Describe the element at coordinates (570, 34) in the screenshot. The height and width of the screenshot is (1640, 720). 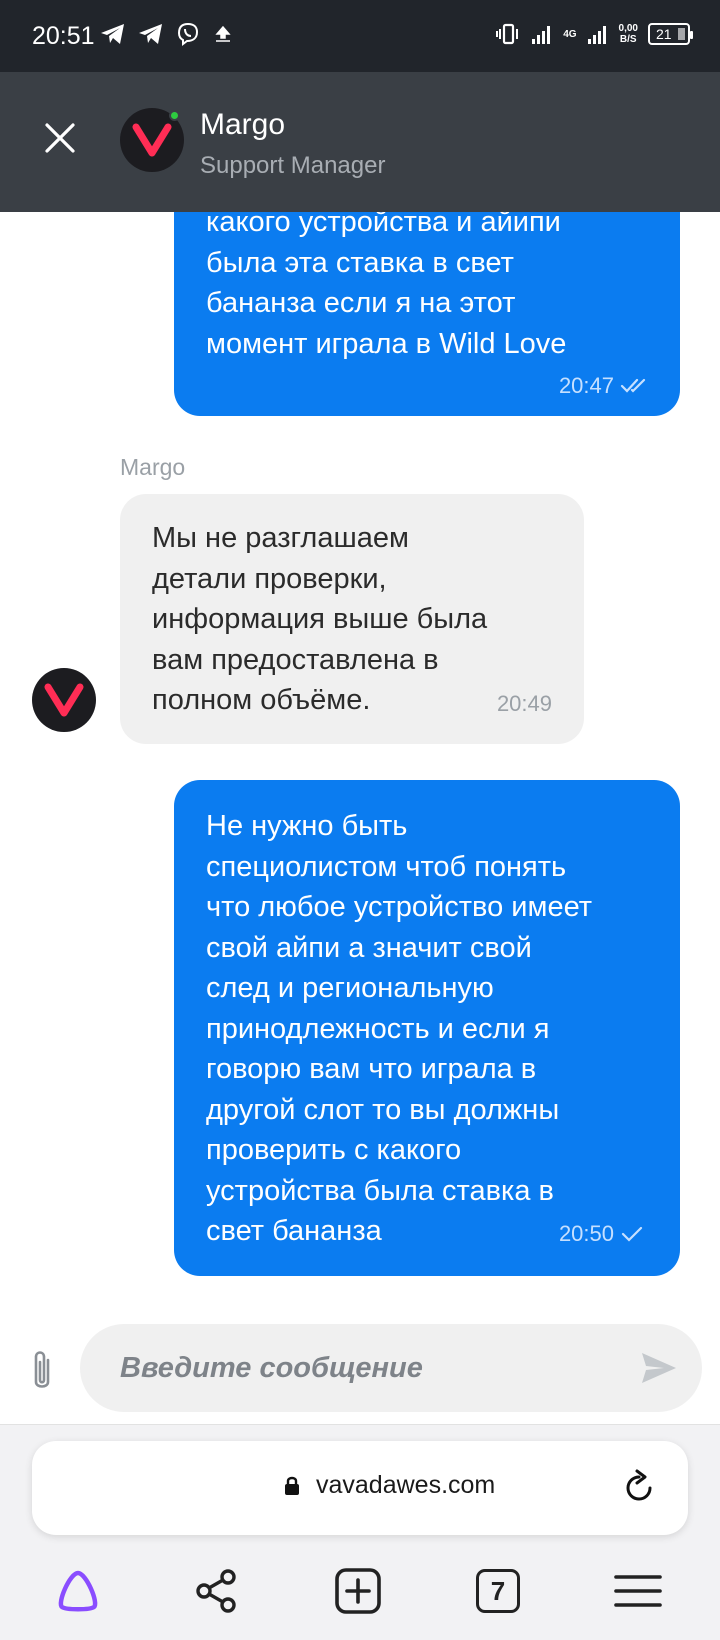
I see `network-type: 4G` at that location.